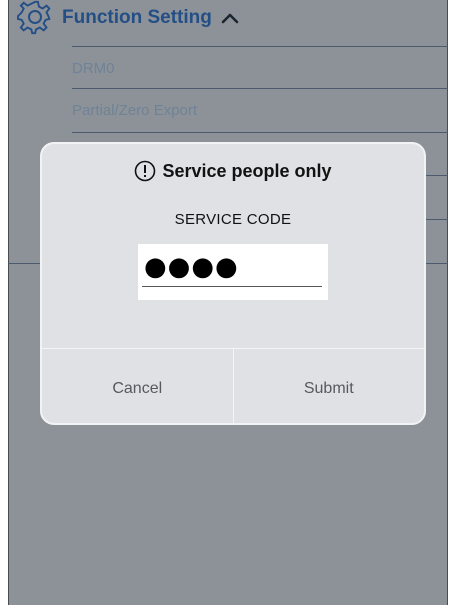 Image resolution: width=455 pixels, height=605 pixels. I want to click on menu-item-partial-zero-export: Partial/Zero Export, so click(260, 109).